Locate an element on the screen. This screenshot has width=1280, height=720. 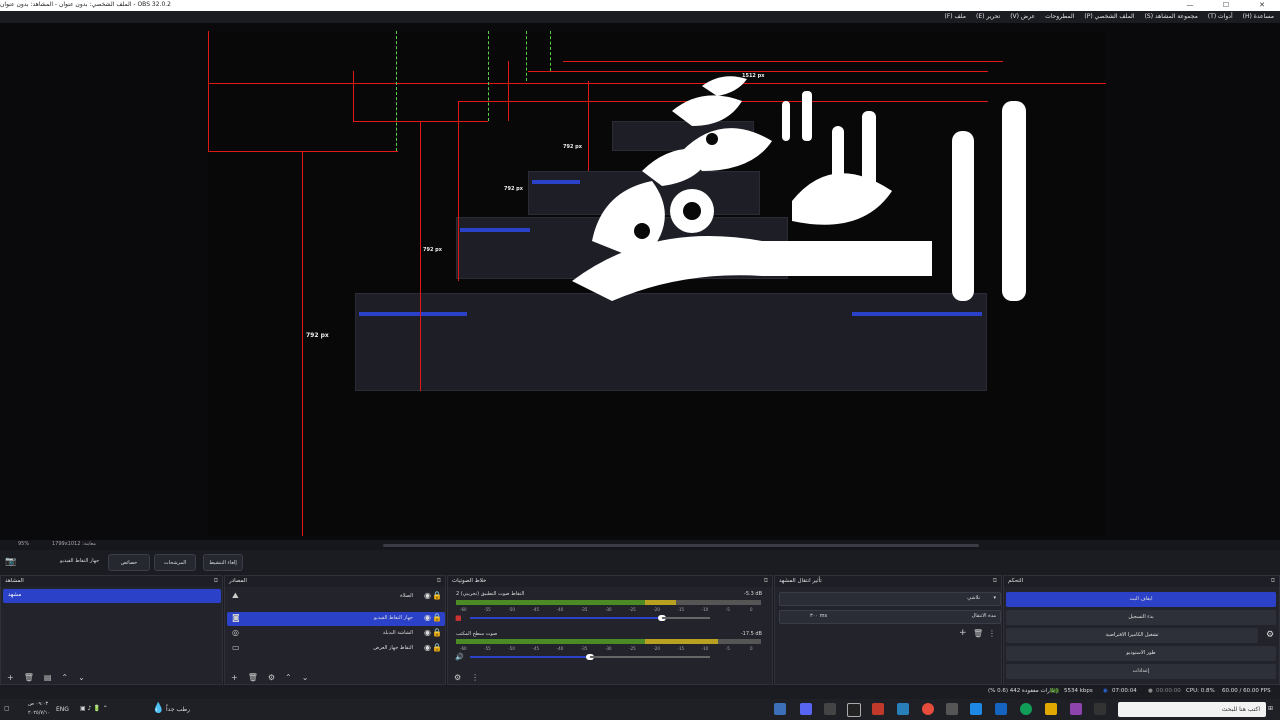
source-item: ⛰ الصلاة ◉ 🔒 is located at coordinates (336, 597).